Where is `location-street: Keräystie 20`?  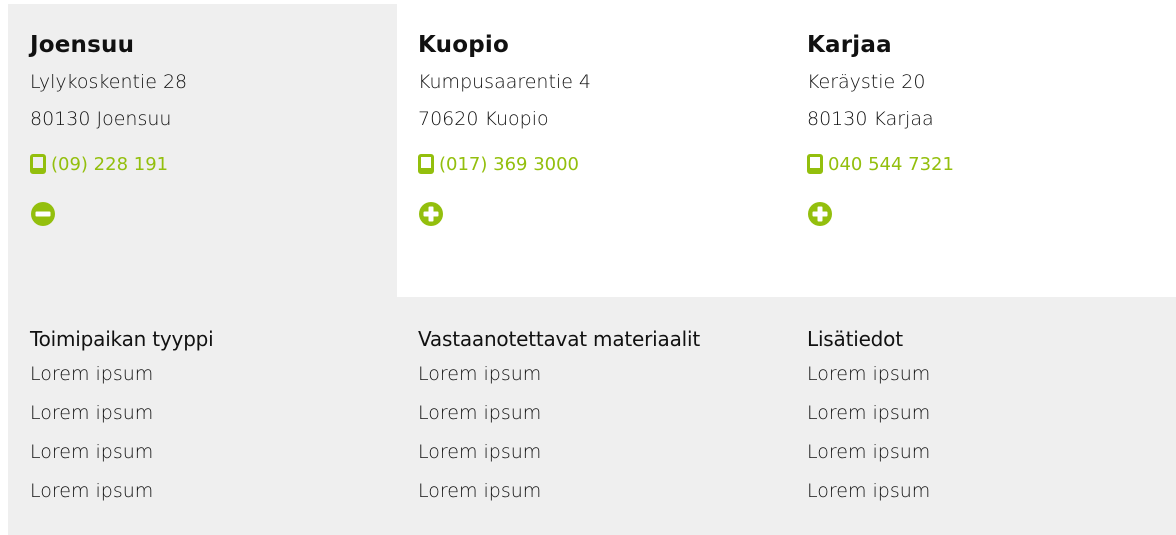
location-street: Keräystie 20 is located at coordinates (866, 82).